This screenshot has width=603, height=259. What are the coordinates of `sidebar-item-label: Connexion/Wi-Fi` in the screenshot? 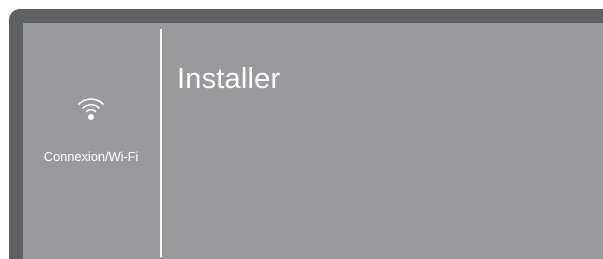 It's located at (91, 156).